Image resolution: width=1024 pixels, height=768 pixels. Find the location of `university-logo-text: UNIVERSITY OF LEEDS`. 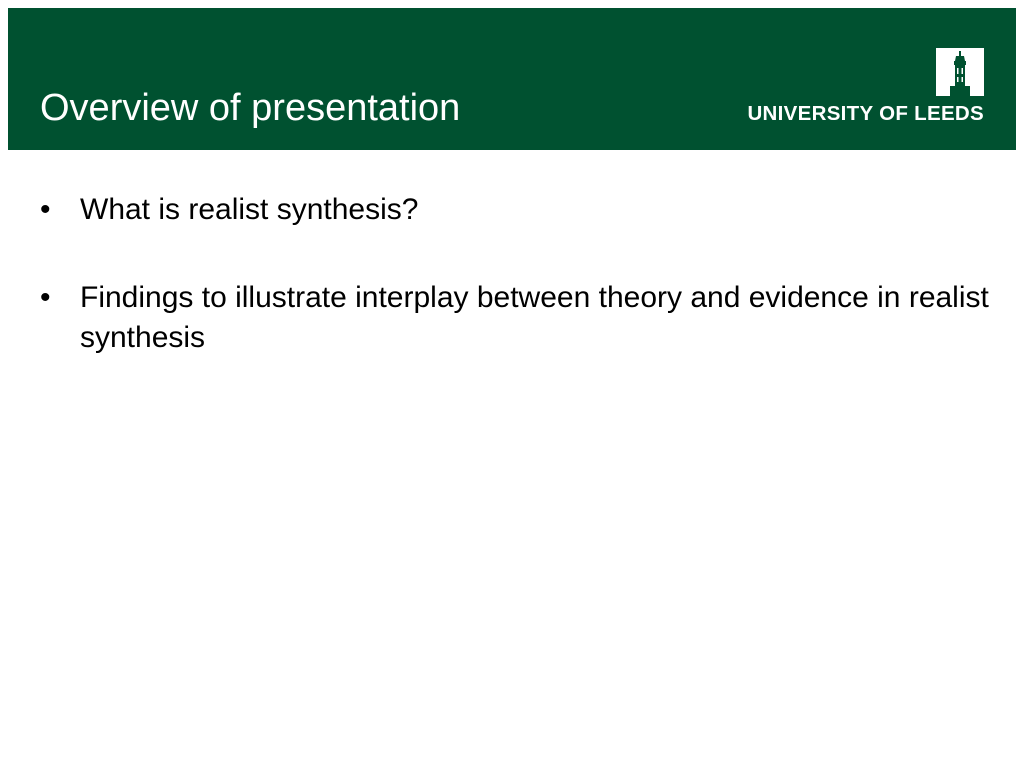

university-logo-text: UNIVERSITY OF LEEDS is located at coordinates (865, 113).